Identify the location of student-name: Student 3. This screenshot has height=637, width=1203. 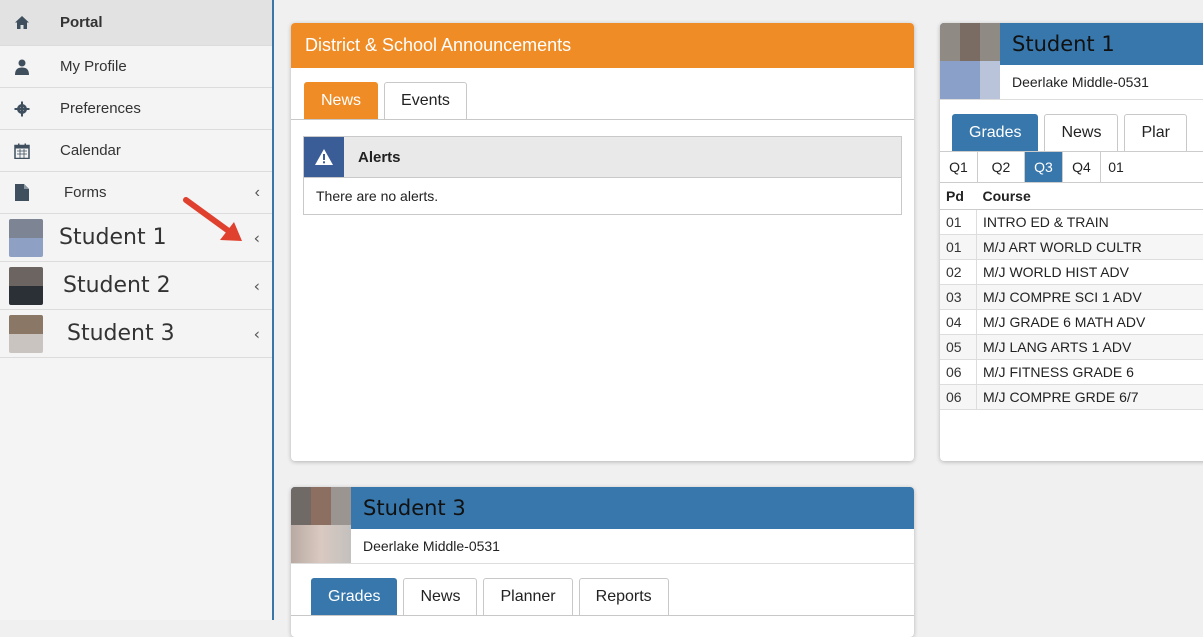
(414, 508).